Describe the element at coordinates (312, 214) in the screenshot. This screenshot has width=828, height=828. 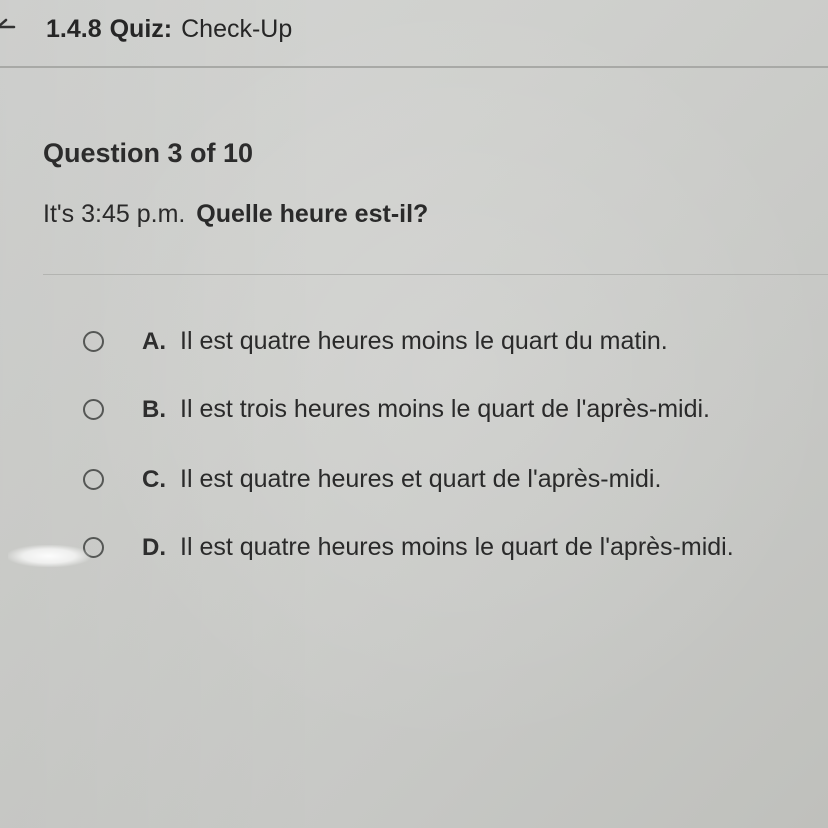
I see `prompt-question: Quelle heure est-il?` at that location.